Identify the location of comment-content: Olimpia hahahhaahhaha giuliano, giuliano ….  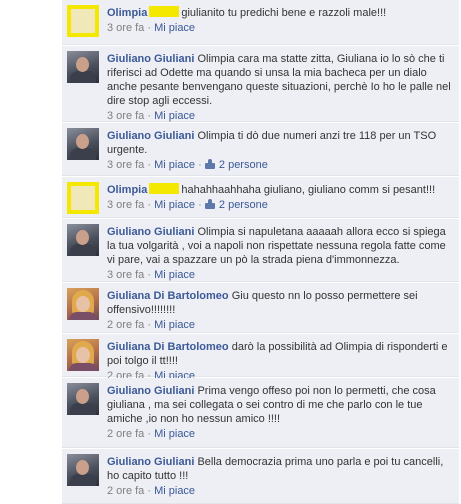
(281, 197).